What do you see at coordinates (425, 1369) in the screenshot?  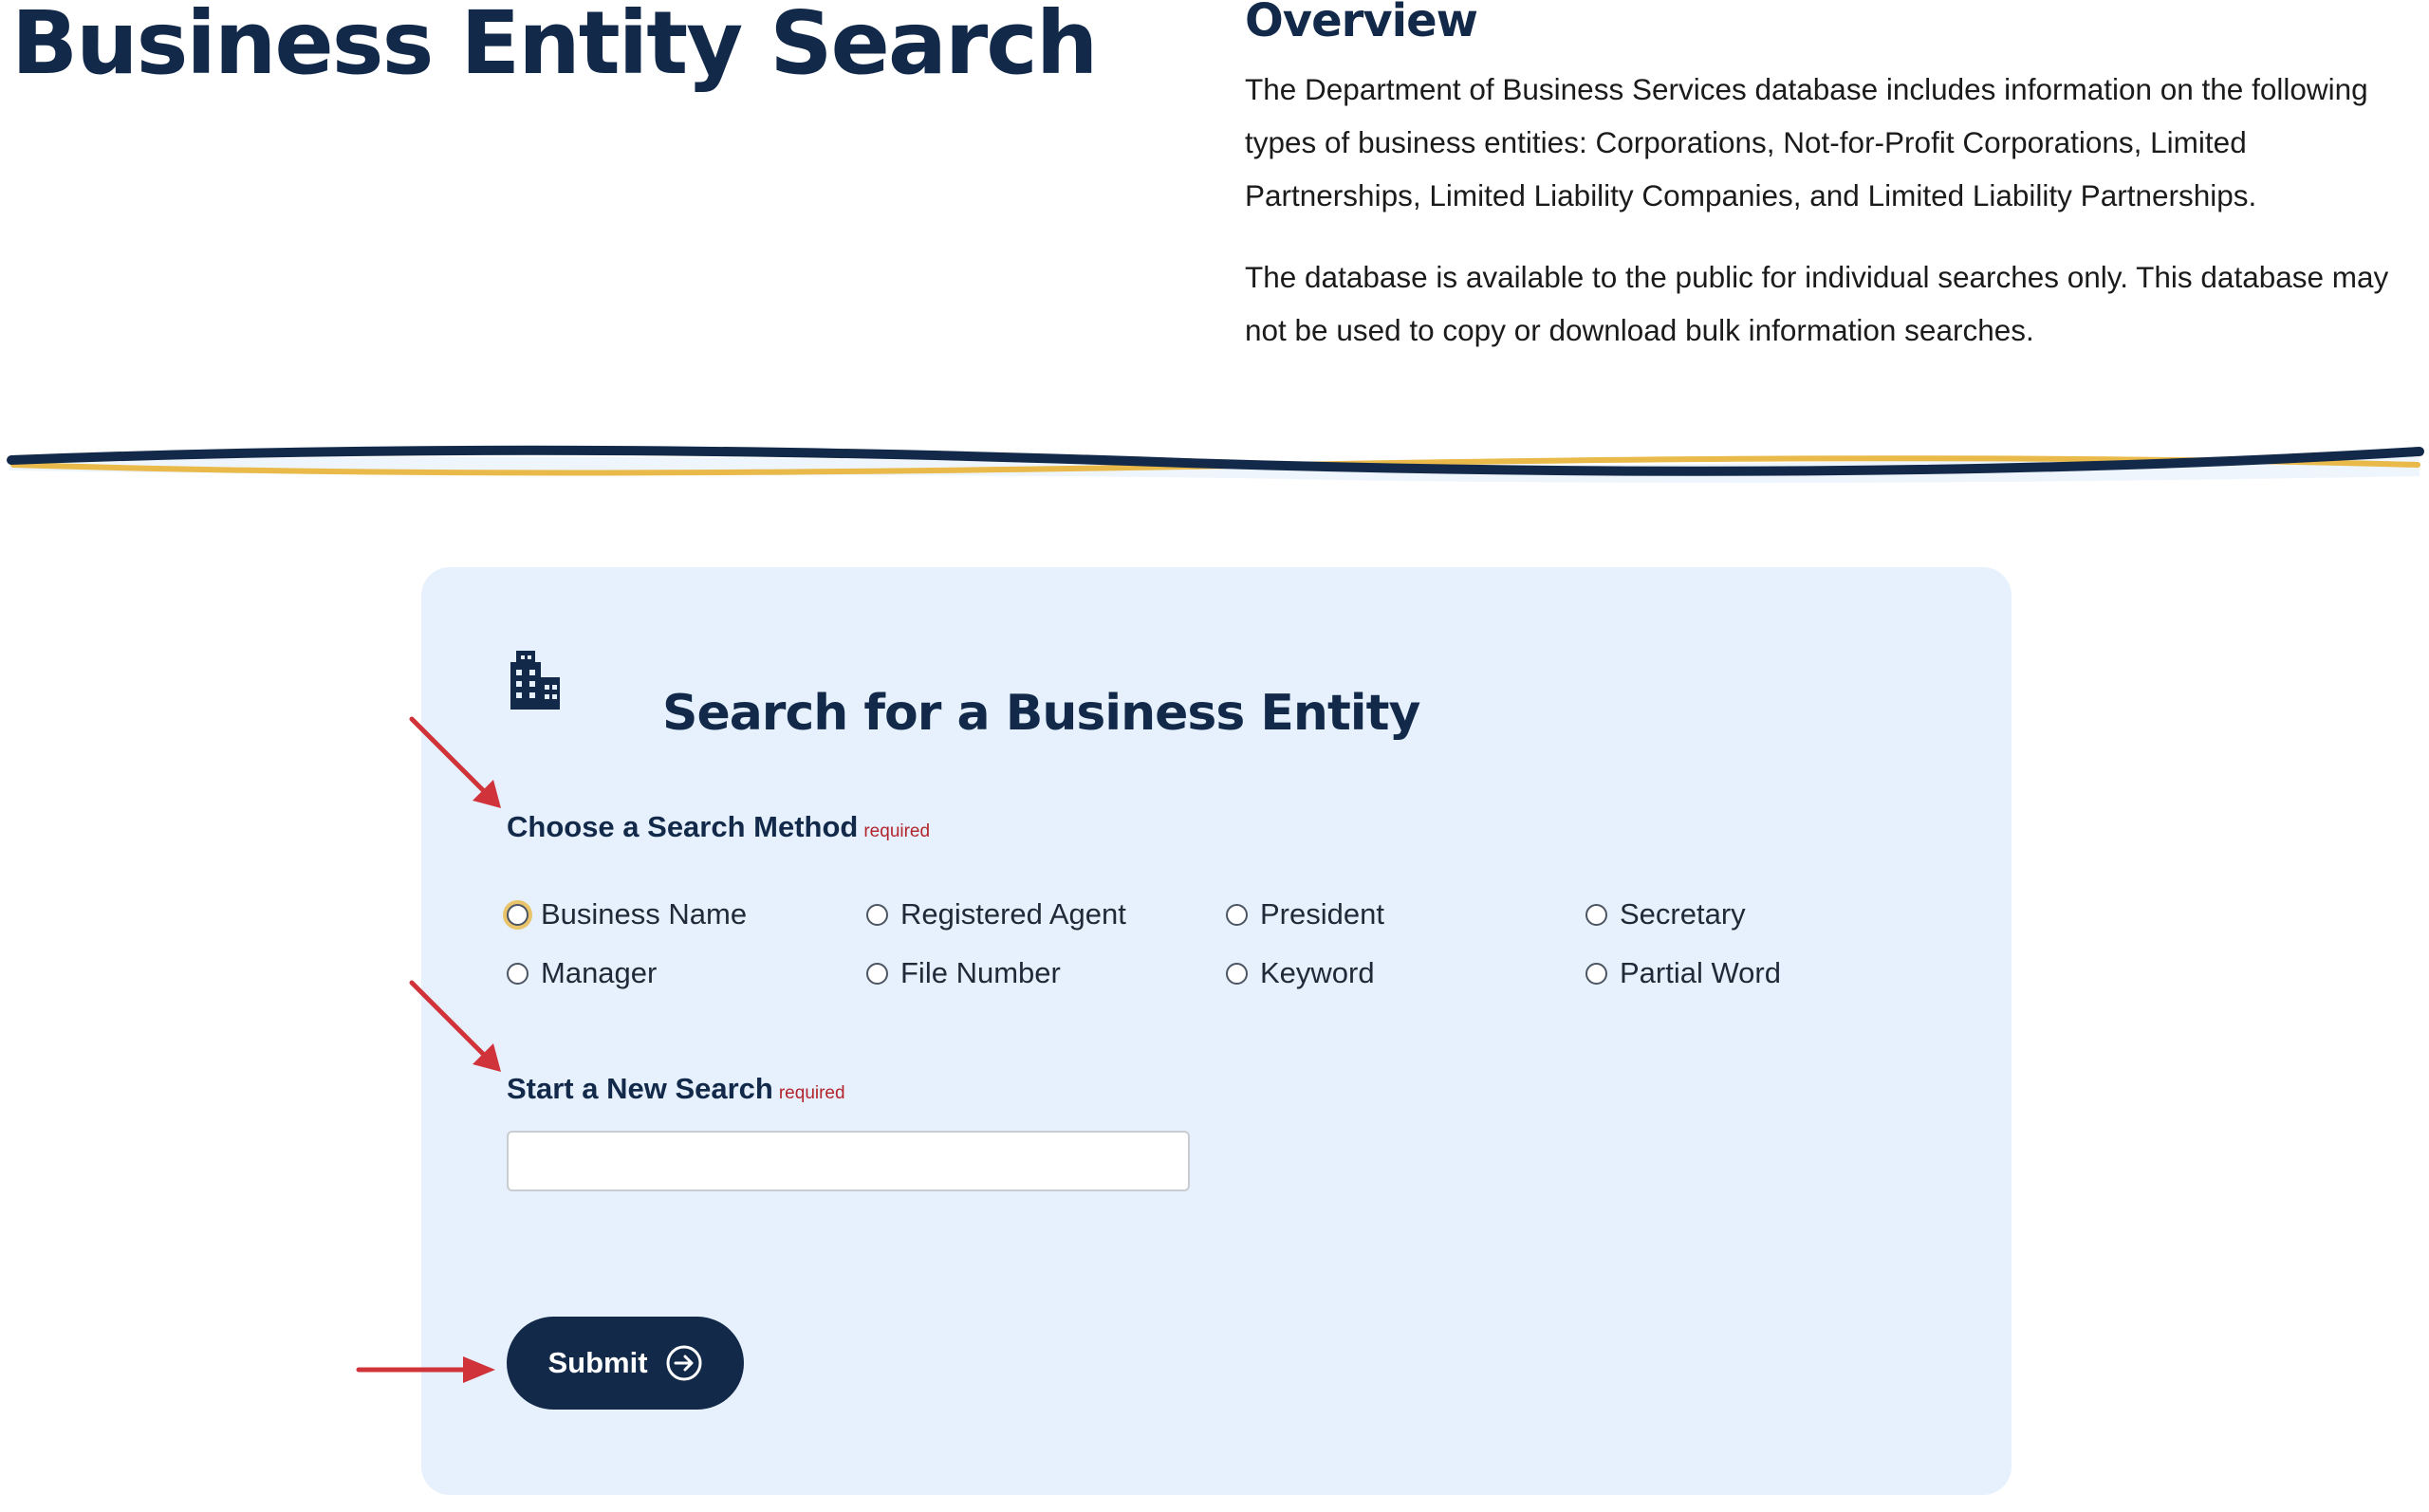 I see `submit-arrow` at bounding box center [425, 1369].